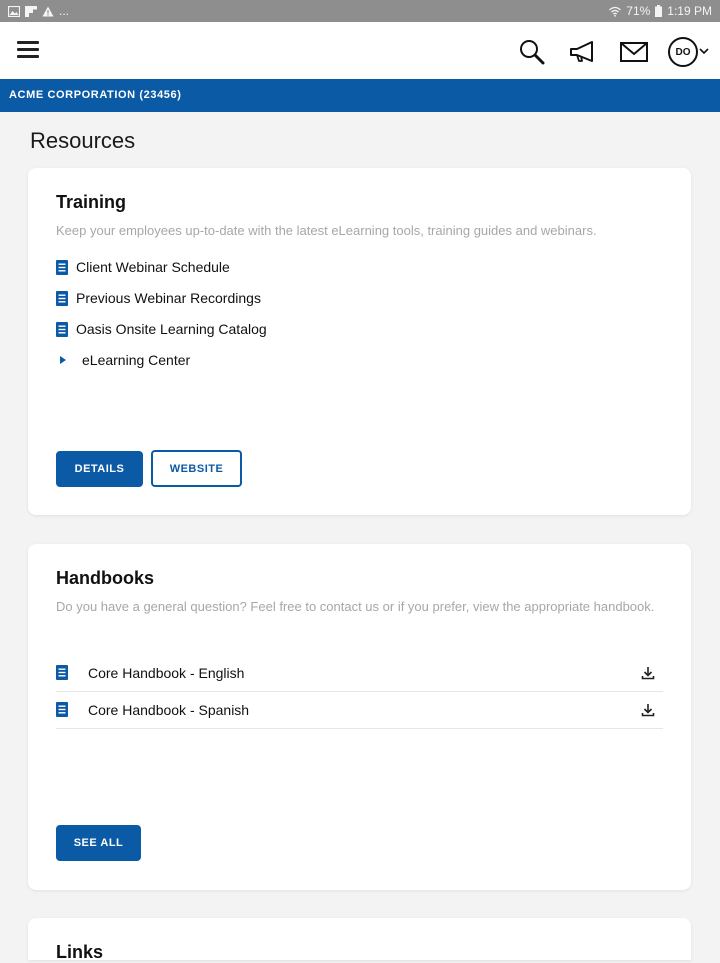 This screenshot has height=963, width=720. Describe the element at coordinates (105, 578) in the screenshot. I see `handbooks-title: Handbooks` at that location.